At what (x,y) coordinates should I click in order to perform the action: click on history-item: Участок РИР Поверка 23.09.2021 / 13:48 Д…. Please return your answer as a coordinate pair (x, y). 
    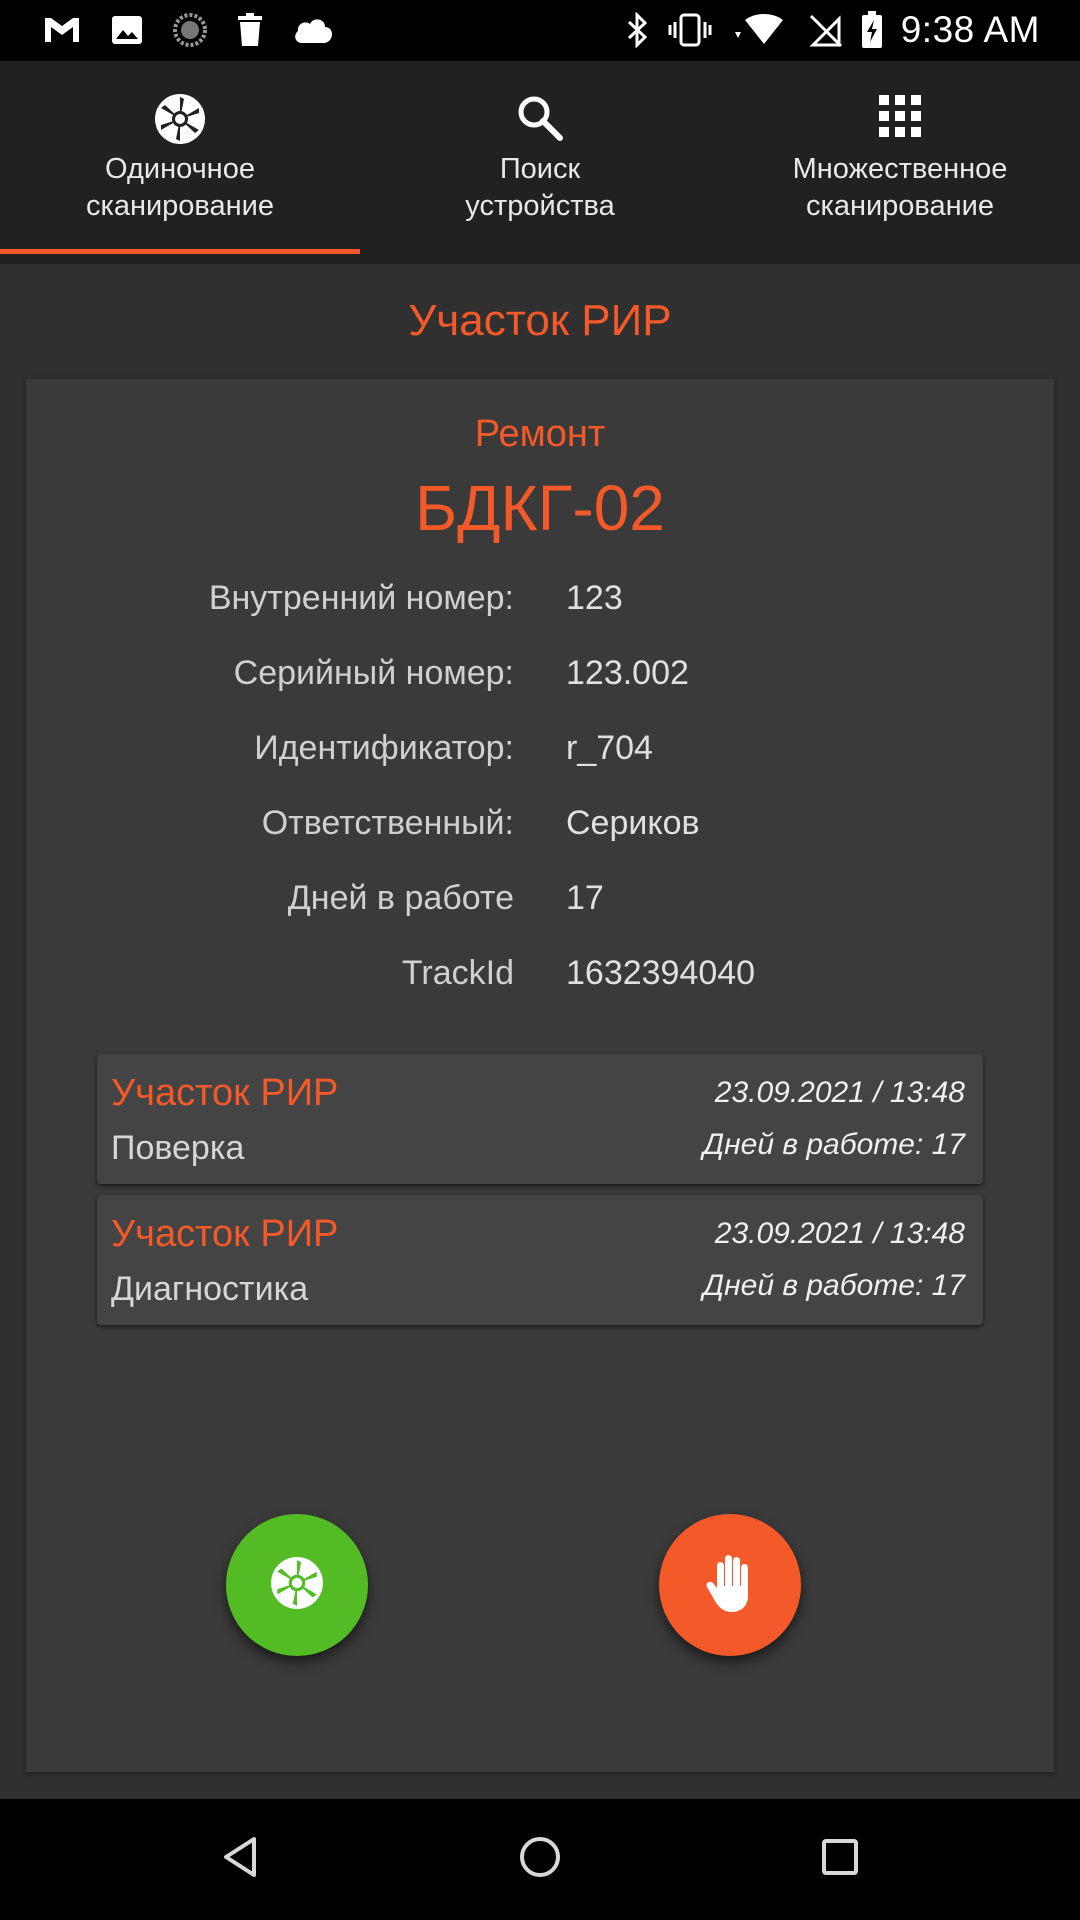
    Looking at the image, I should click on (540, 1119).